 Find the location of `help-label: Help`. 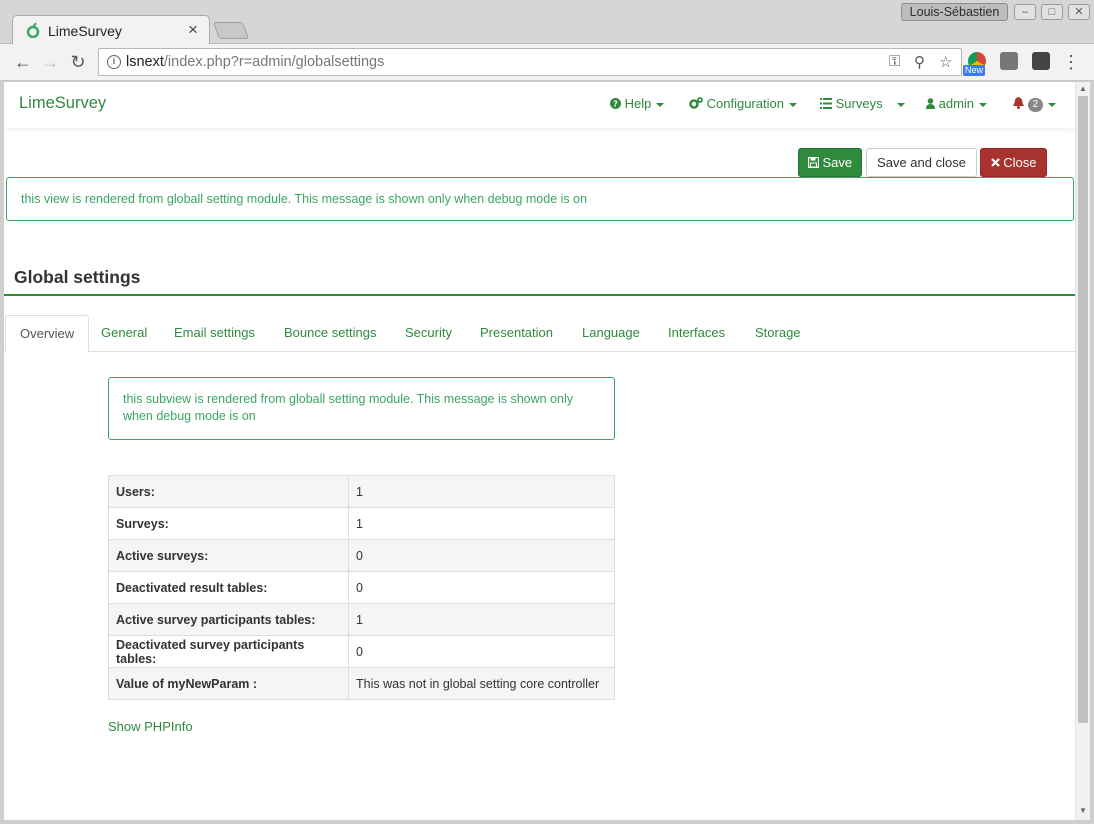

help-label: Help is located at coordinates (638, 103).